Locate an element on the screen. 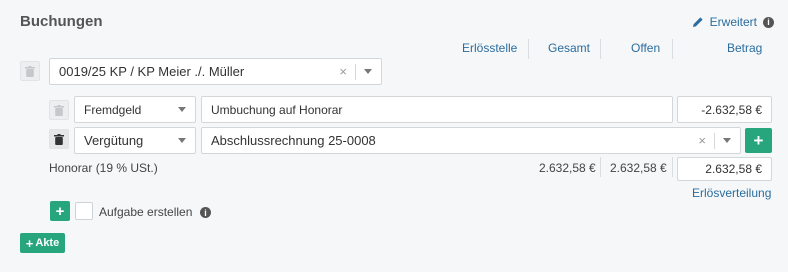 The height and width of the screenshot is (272, 788). booking-type-select: Vergütung is located at coordinates (135, 140).